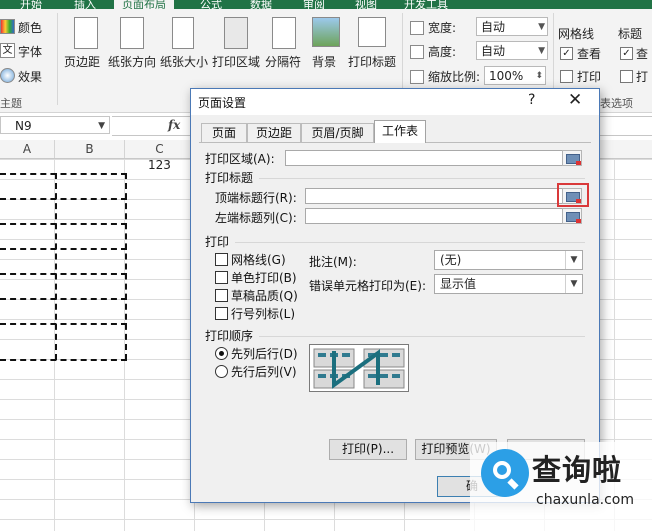  What do you see at coordinates (7, 50) in the screenshot?
I see `fonts-icon: 文` at bounding box center [7, 50].